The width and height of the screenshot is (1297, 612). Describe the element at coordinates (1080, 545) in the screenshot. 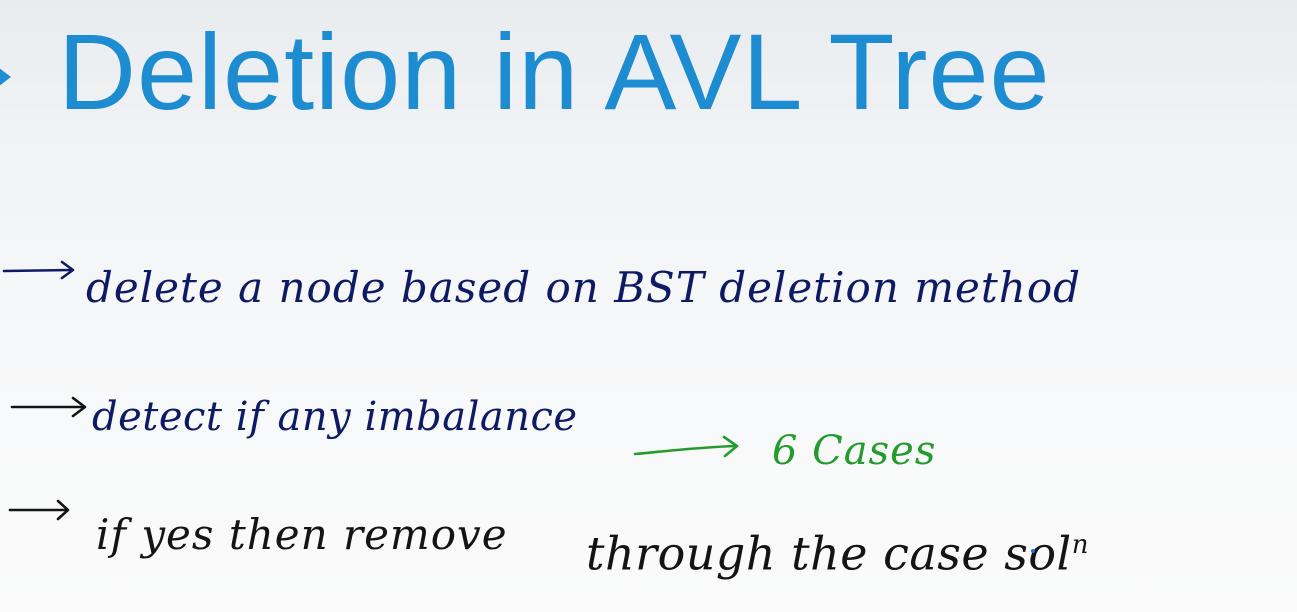

I see `solution-superscript: n` at that location.